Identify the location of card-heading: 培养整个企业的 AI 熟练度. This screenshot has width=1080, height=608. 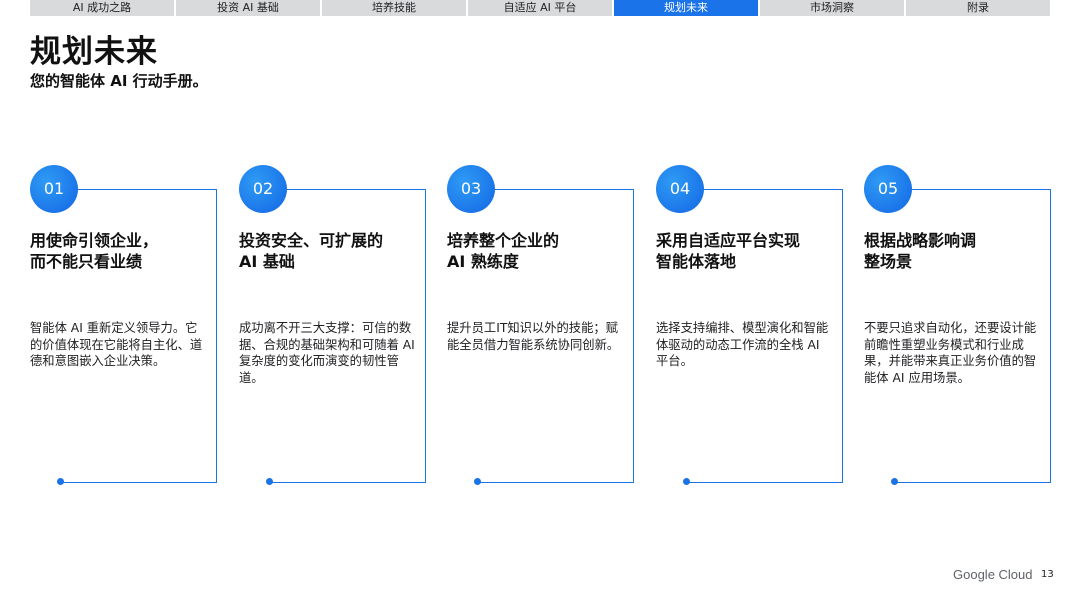
(503, 251).